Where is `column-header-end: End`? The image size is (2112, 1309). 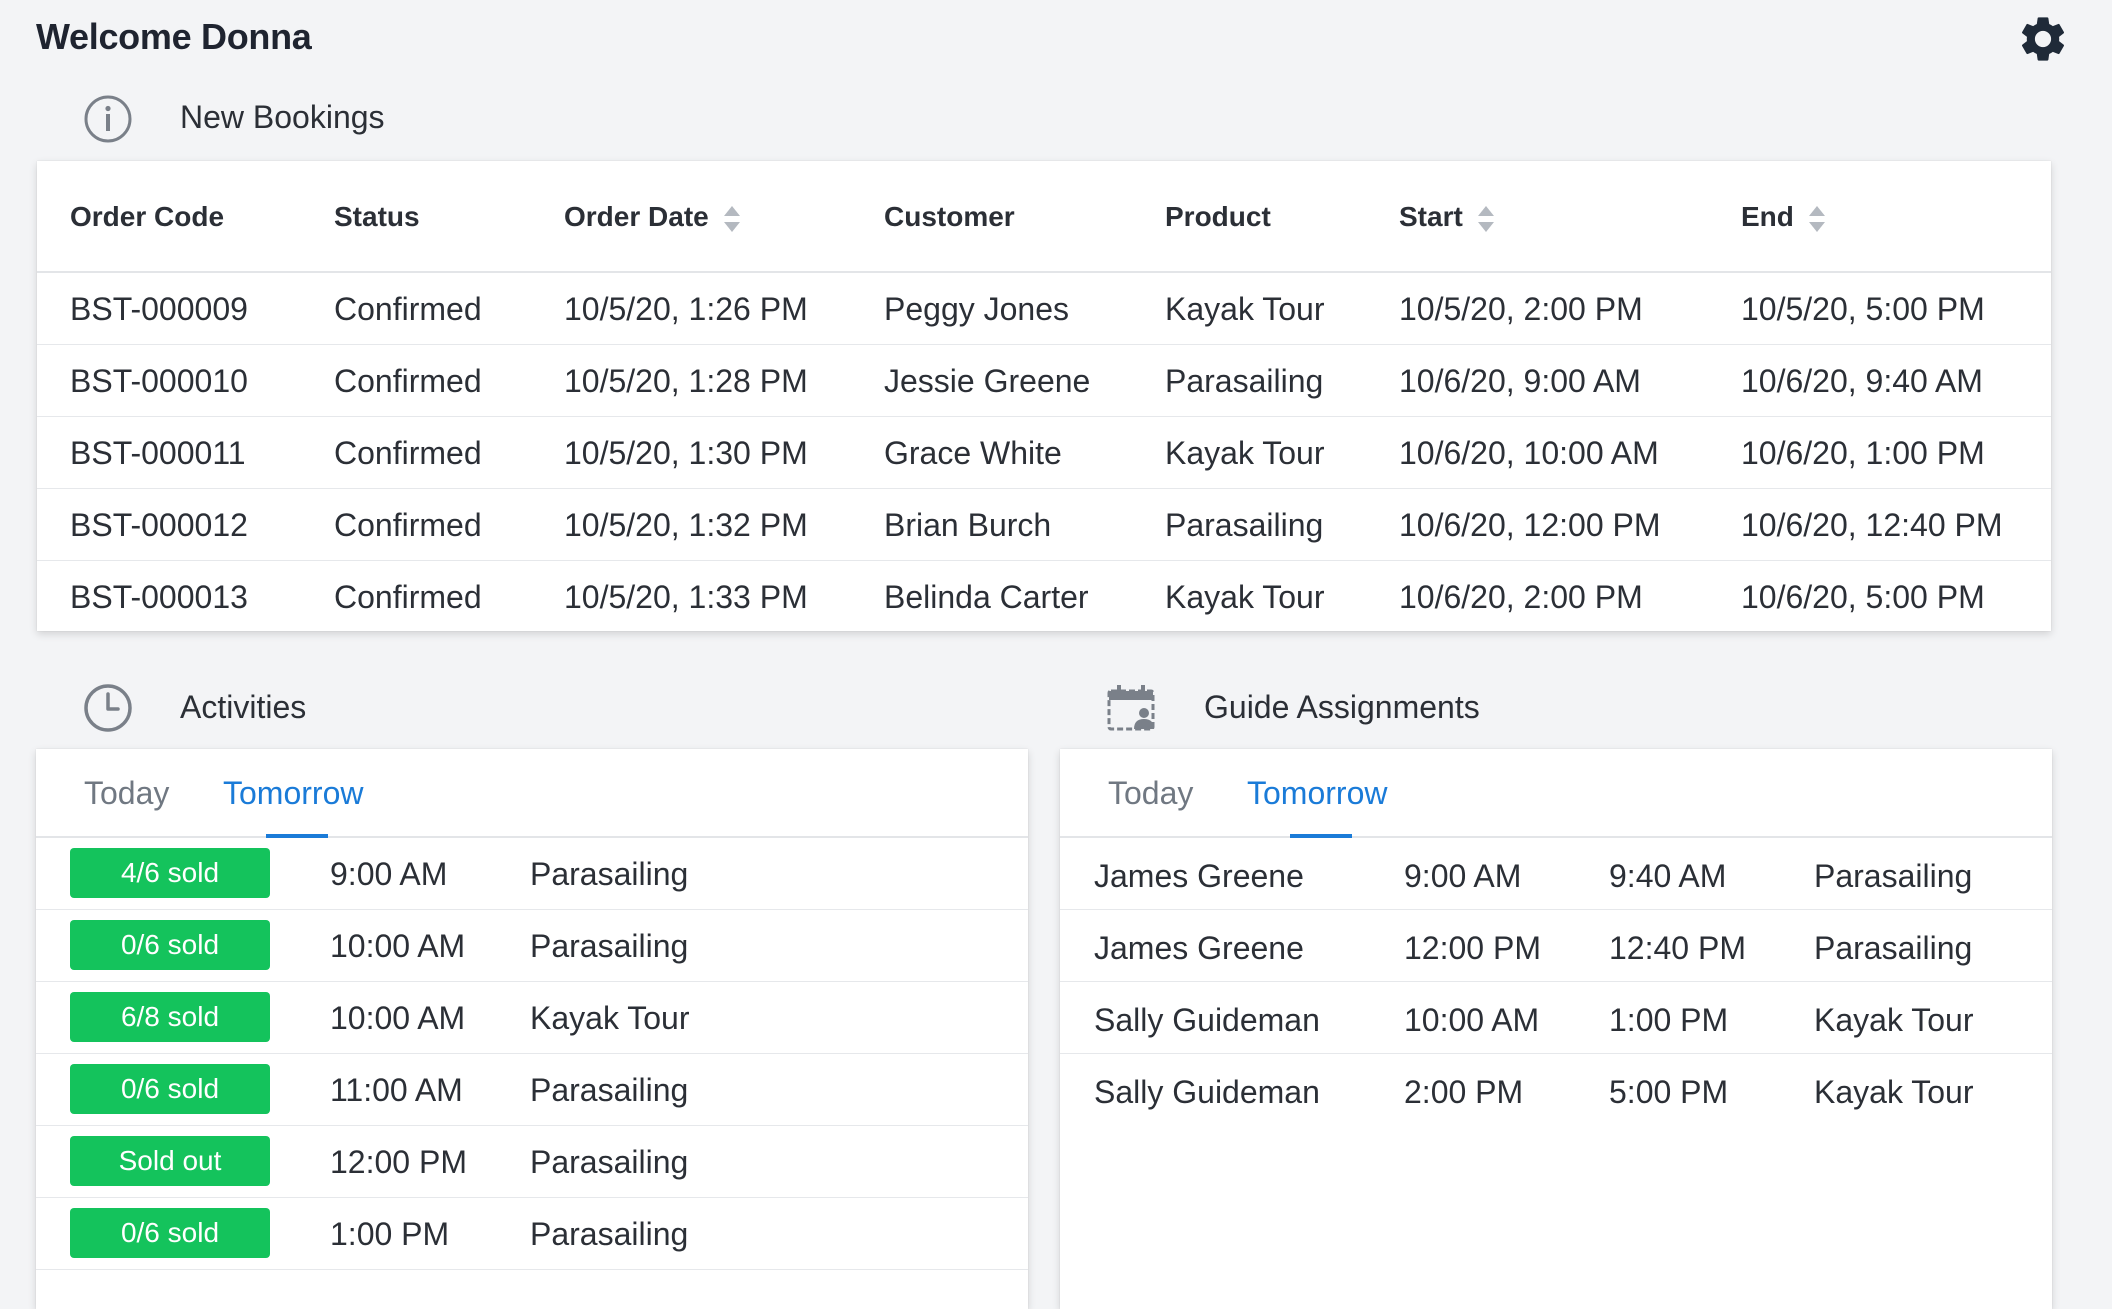
column-header-end: End is located at coordinates (1783, 217).